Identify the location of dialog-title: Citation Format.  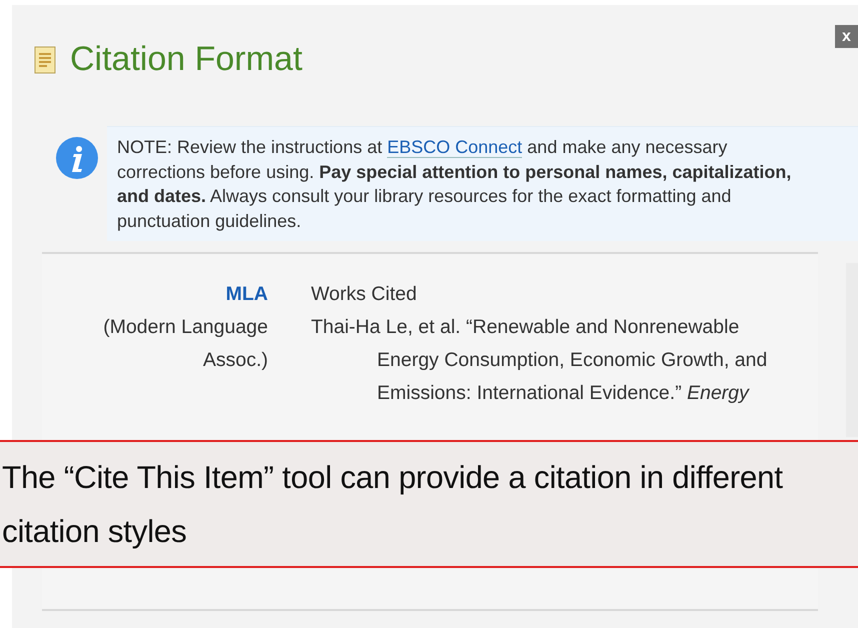
(186, 59).